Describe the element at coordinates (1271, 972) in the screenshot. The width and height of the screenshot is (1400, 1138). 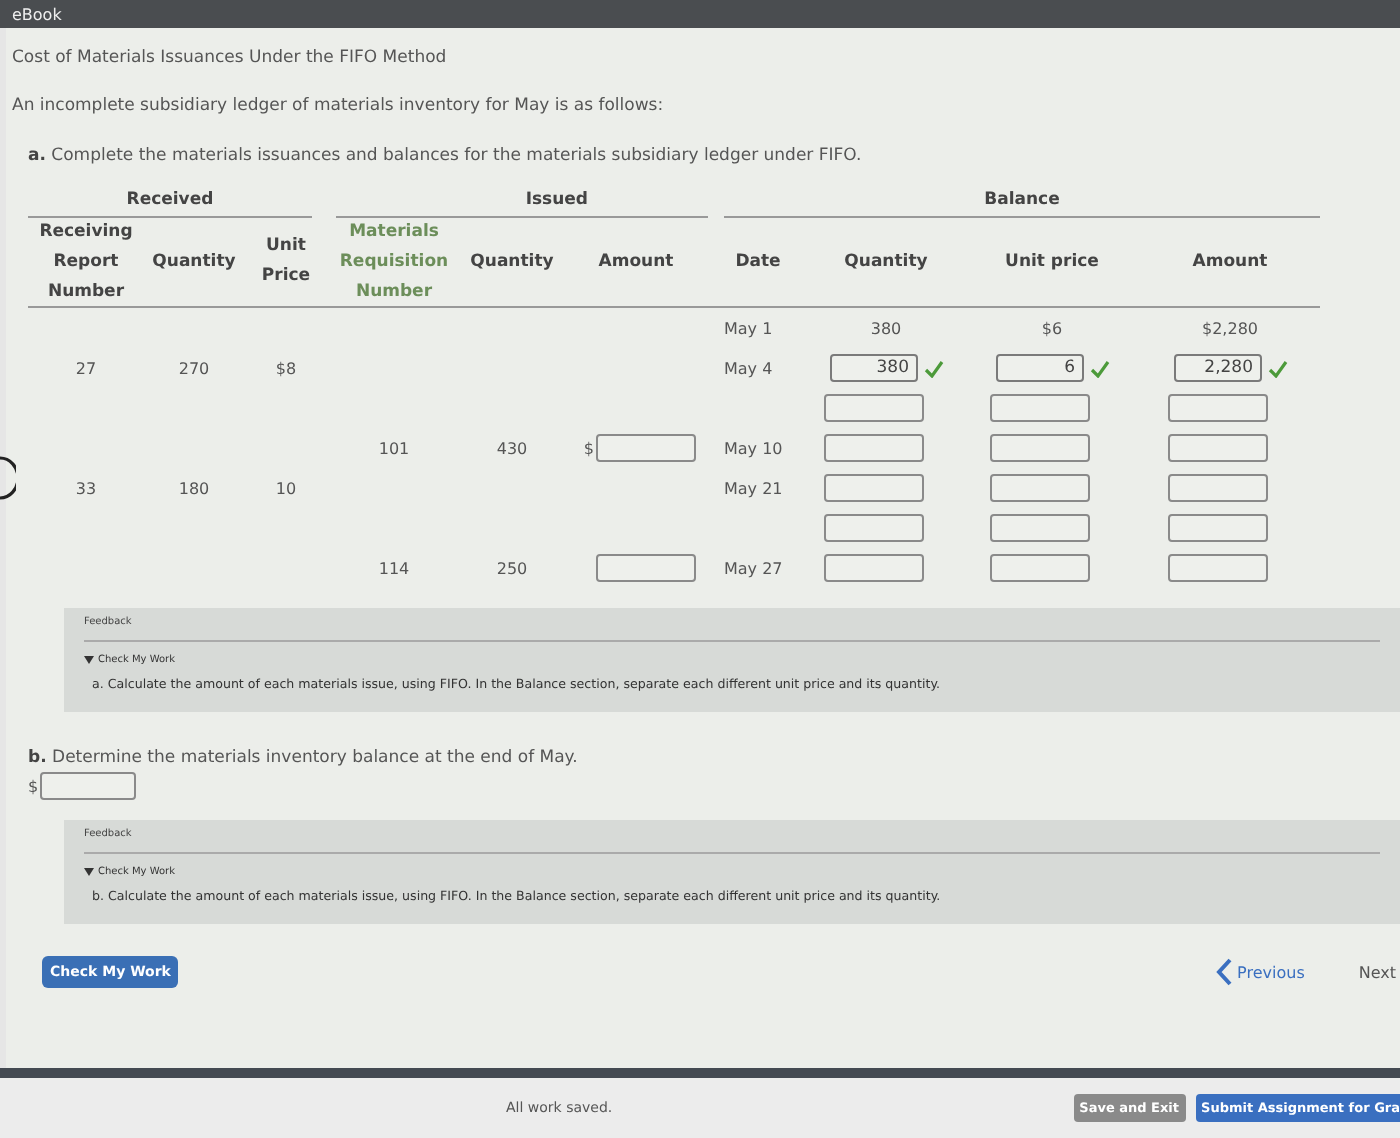
I see `previous-link: Previous` at that location.